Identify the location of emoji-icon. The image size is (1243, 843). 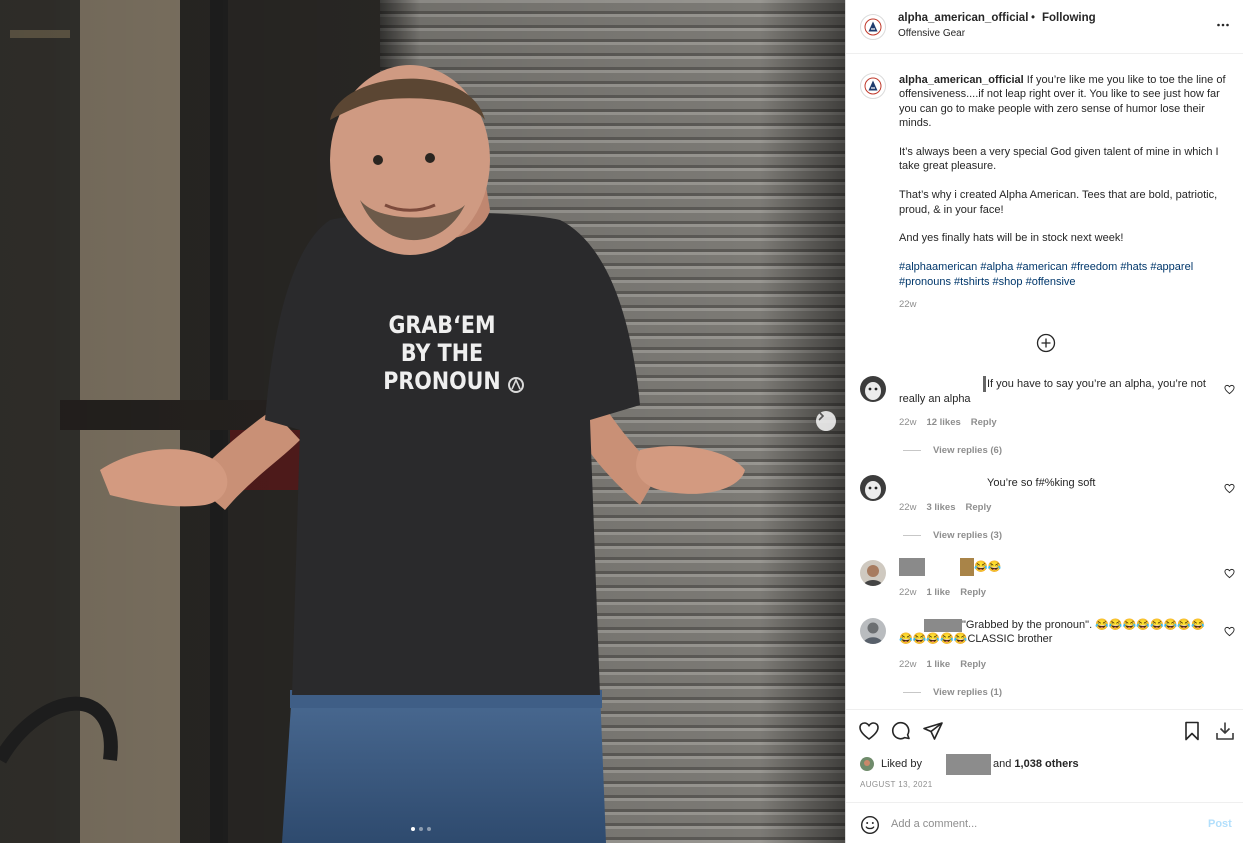
(870, 825).